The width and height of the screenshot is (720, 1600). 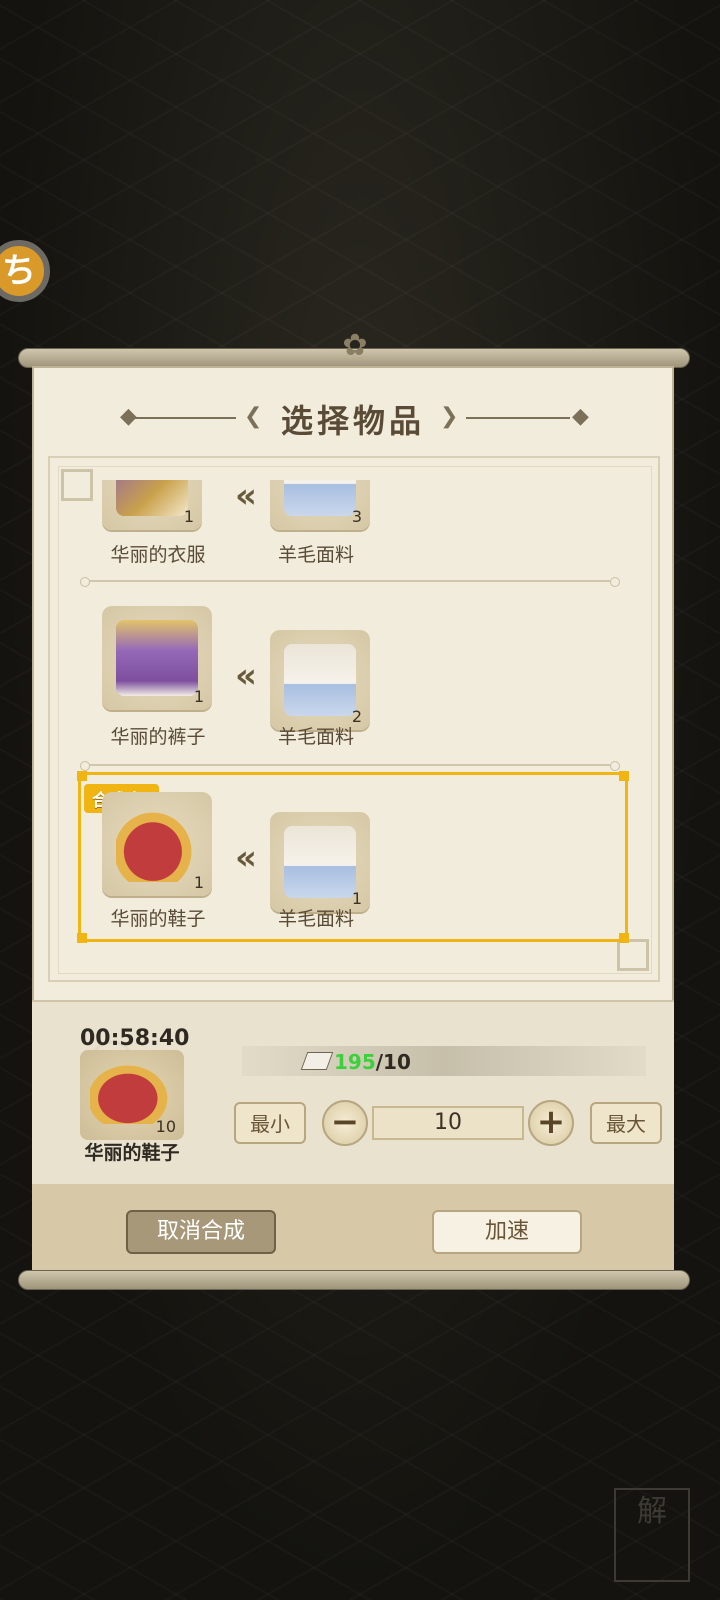 I want to click on speed-up-button: 加速, so click(x=507, y=1232).